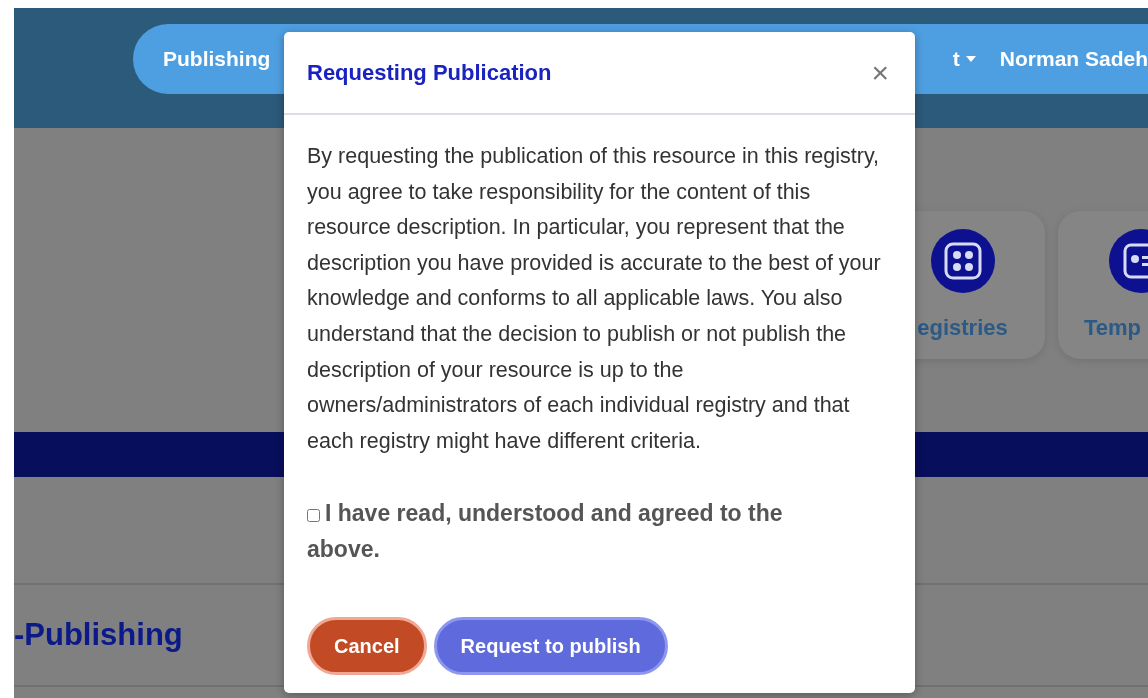  Describe the element at coordinates (550, 646) in the screenshot. I see `submit-button: Request to publish` at that location.